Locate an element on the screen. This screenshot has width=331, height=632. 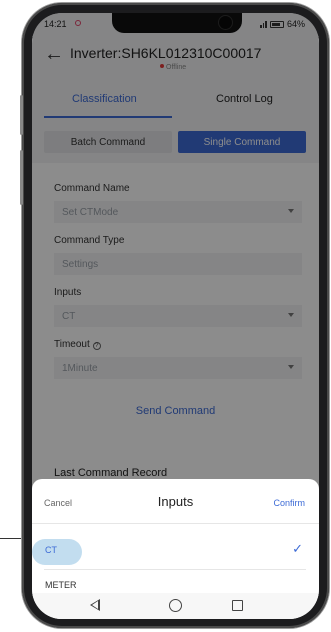
option-ct: CT ✓ is located at coordinates (175, 550).